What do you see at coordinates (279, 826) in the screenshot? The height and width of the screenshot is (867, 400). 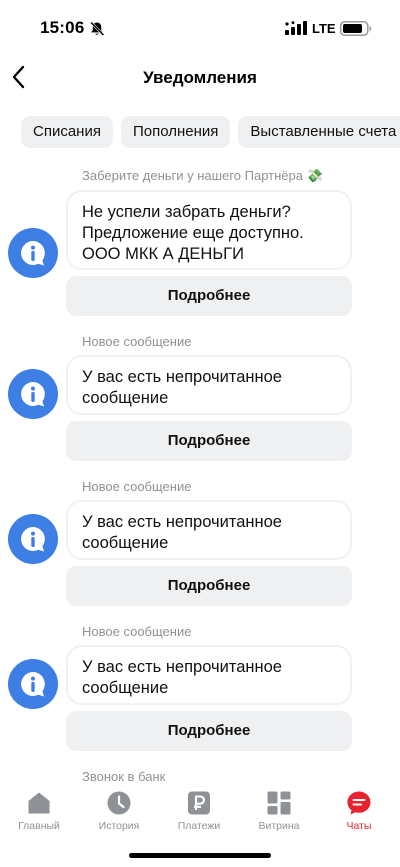 I see `tab-label: Витрина` at bounding box center [279, 826].